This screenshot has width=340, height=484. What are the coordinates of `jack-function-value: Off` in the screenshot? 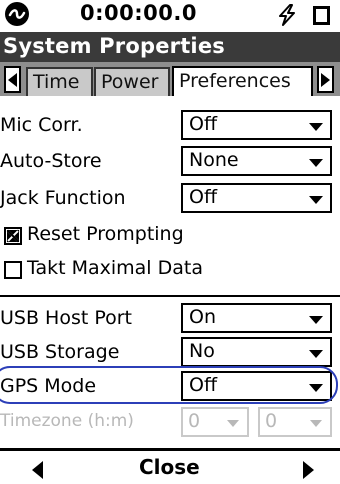 It's located at (203, 197).